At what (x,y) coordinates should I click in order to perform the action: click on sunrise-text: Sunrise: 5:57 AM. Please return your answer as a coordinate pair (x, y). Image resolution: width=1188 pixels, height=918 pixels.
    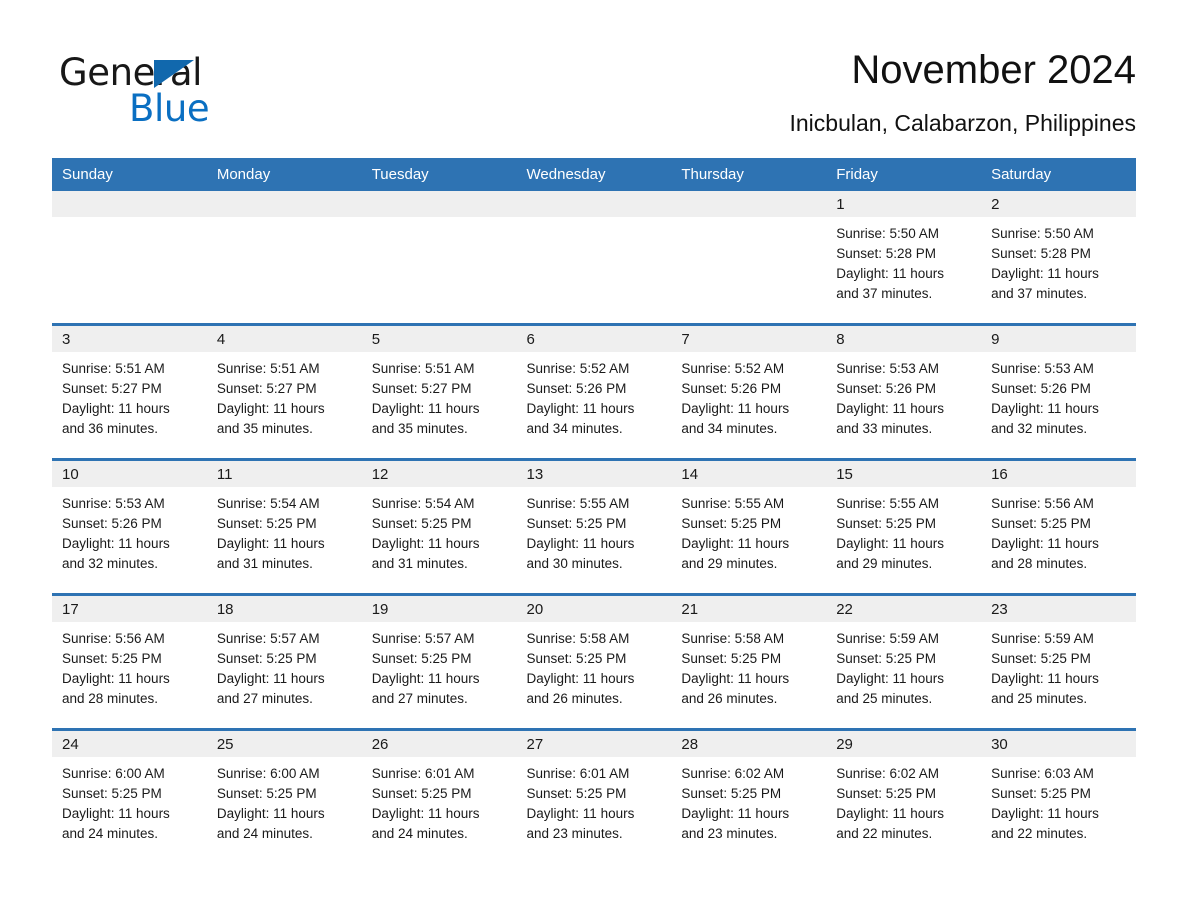
    Looking at the image, I should click on (268, 638).